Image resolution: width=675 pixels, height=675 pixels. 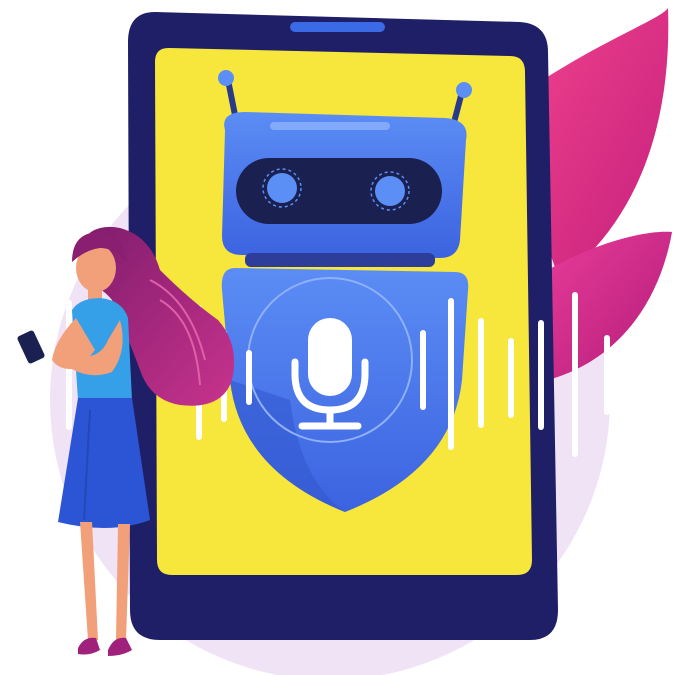 I want to click on robot-eye-left, so click(x=282, y=188).